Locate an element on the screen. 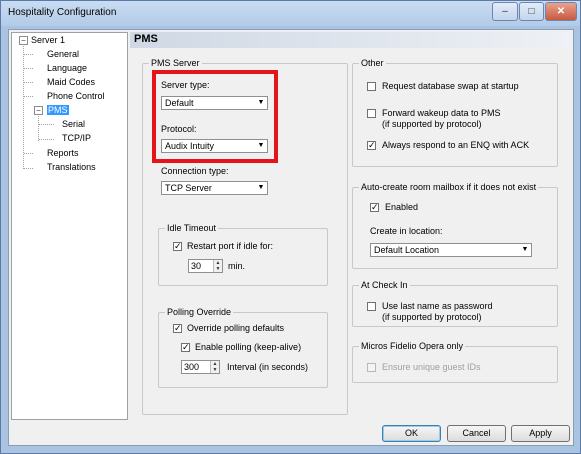  tree-item-pms: PMS is located at coordinates (58, 110).